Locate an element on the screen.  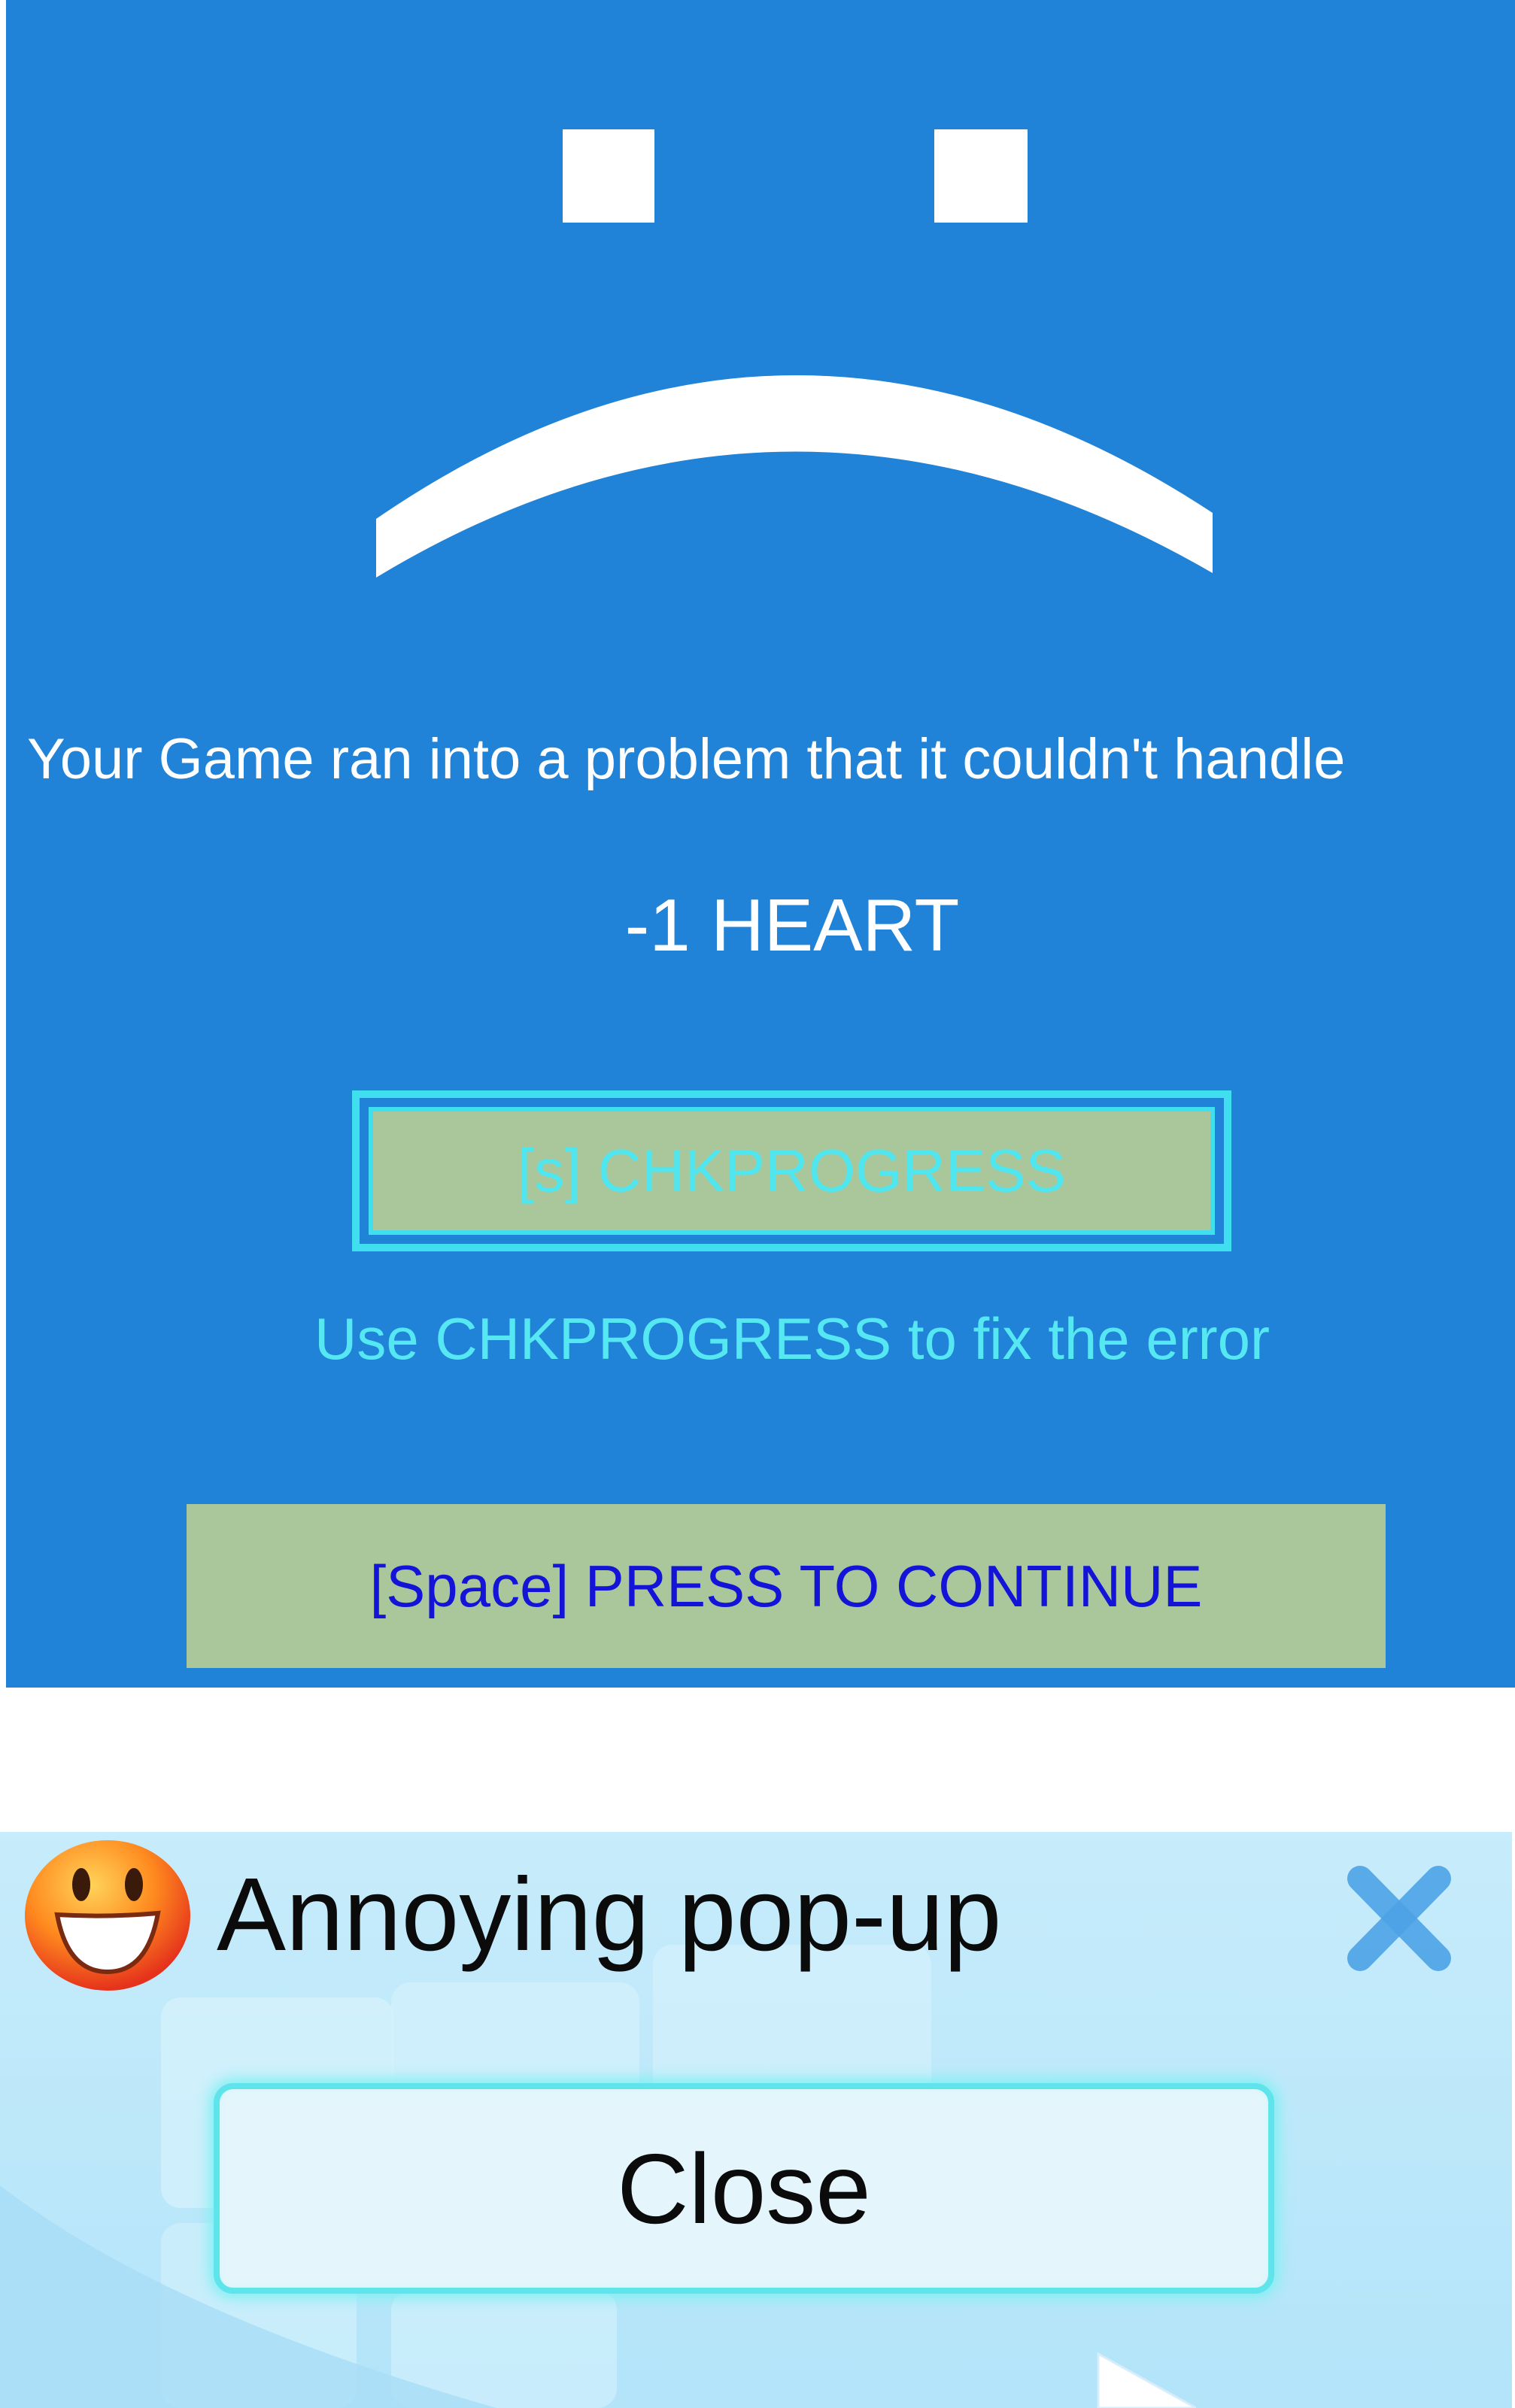
popup-title: Annoying pop-up is located at coordinates (609, 1915).